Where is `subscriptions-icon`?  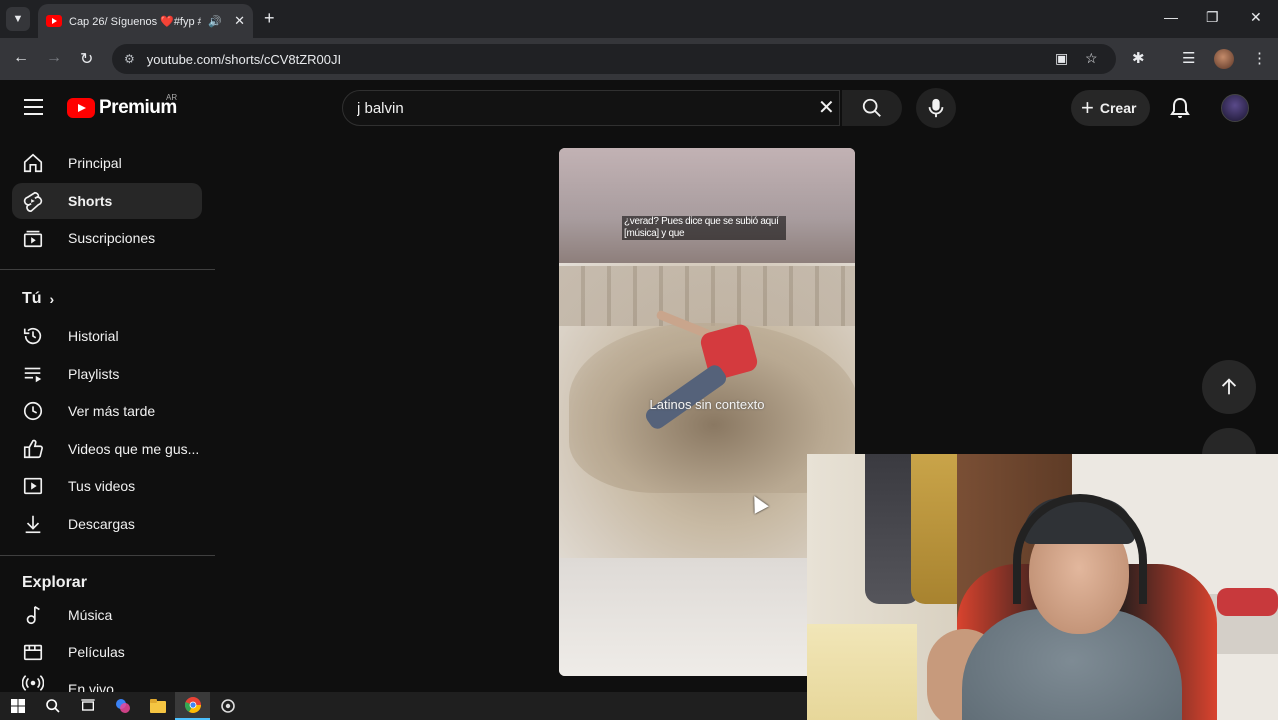 subscriptions-icon is located at coordinates (33, 238).